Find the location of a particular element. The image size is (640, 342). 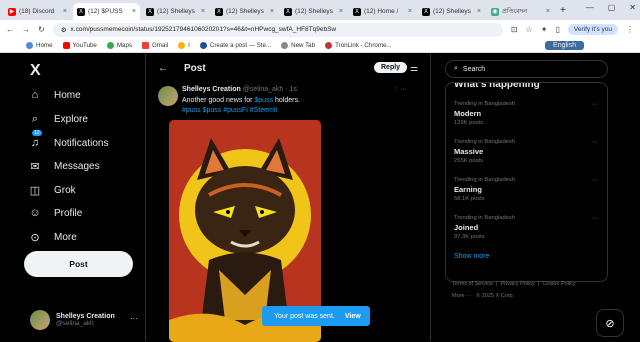

tweet-more-icon: ◌ ··· is located at coordinates (400, 89).